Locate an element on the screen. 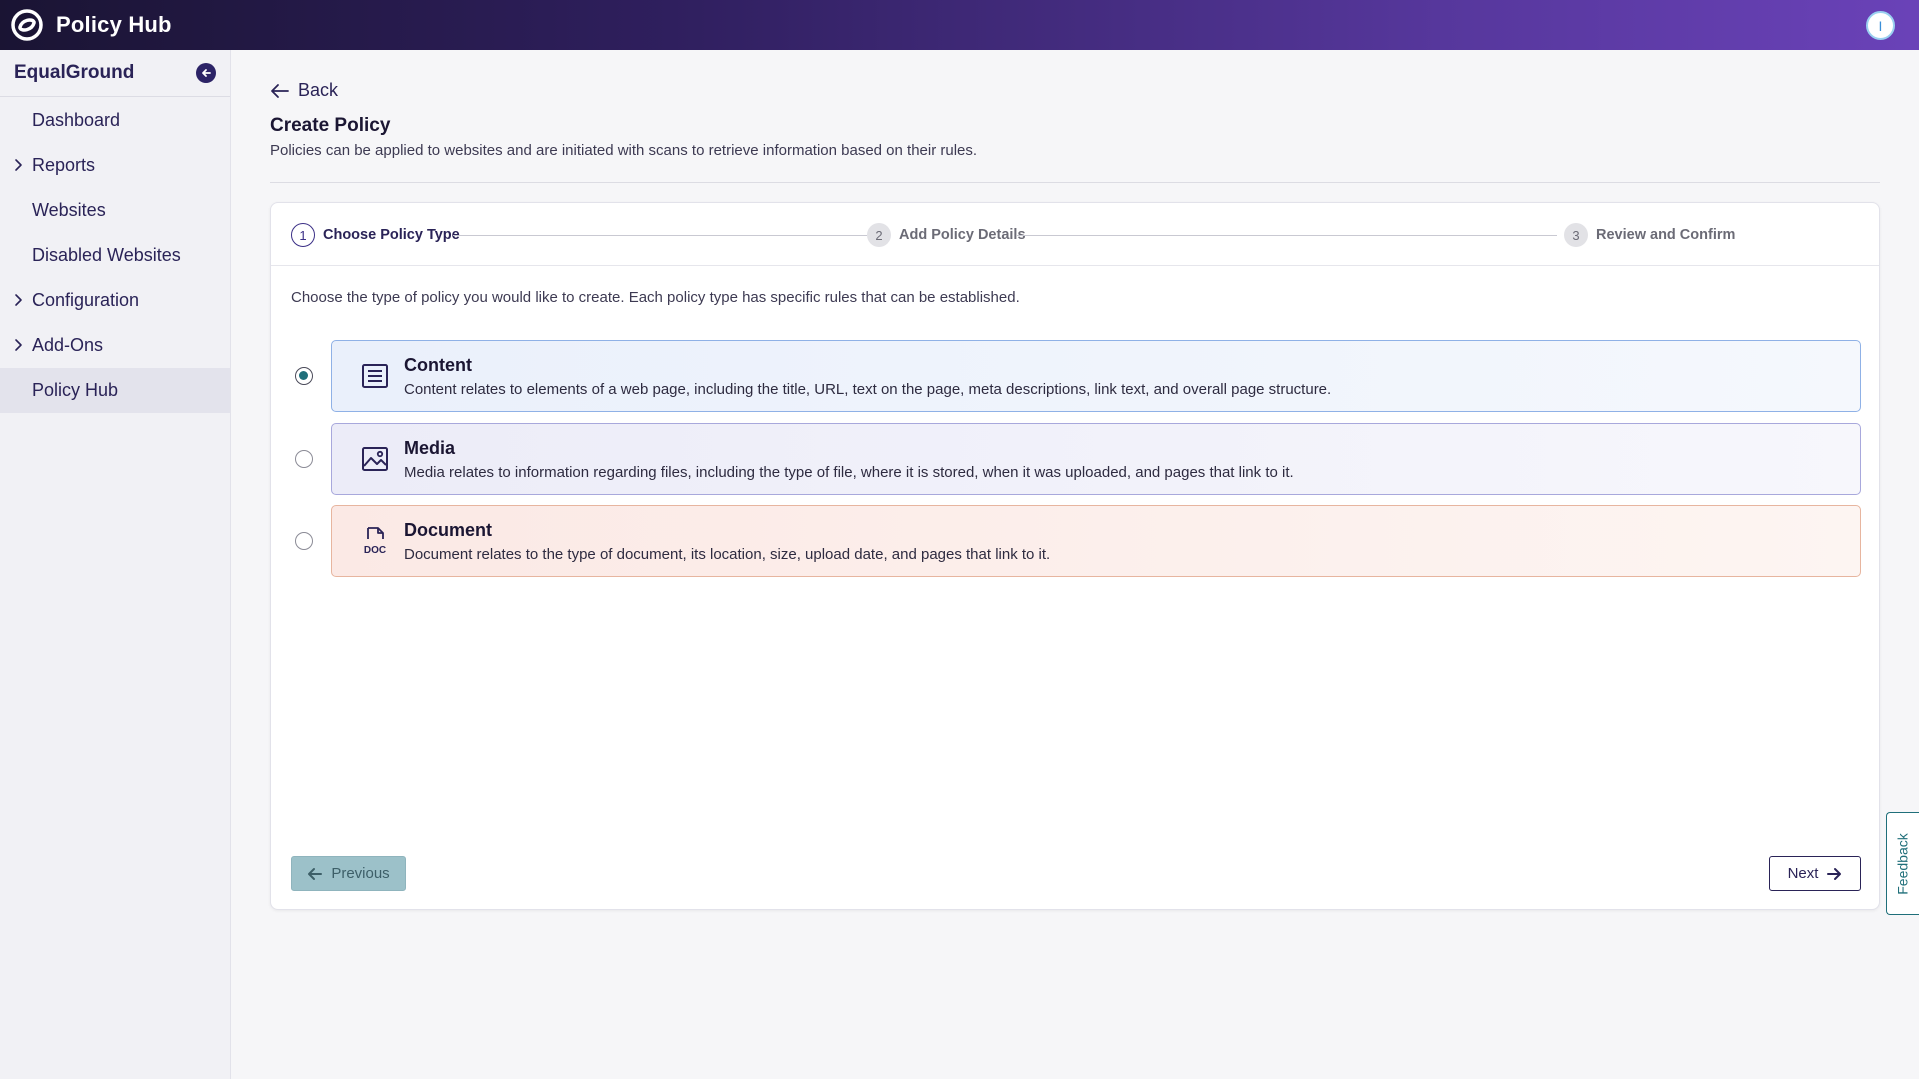 The image size is (1919, 1079). back-label: Back is located at coordinates (318, 90).